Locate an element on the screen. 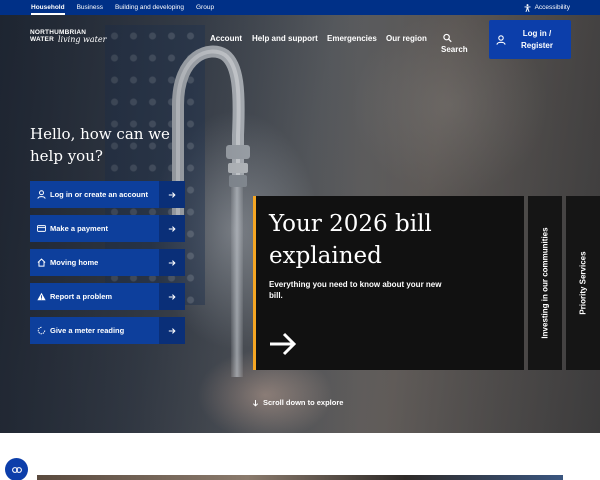 The image size is (600, 480). scroll-down-link: Scroll down to explore is located at coordinates (297, 402).